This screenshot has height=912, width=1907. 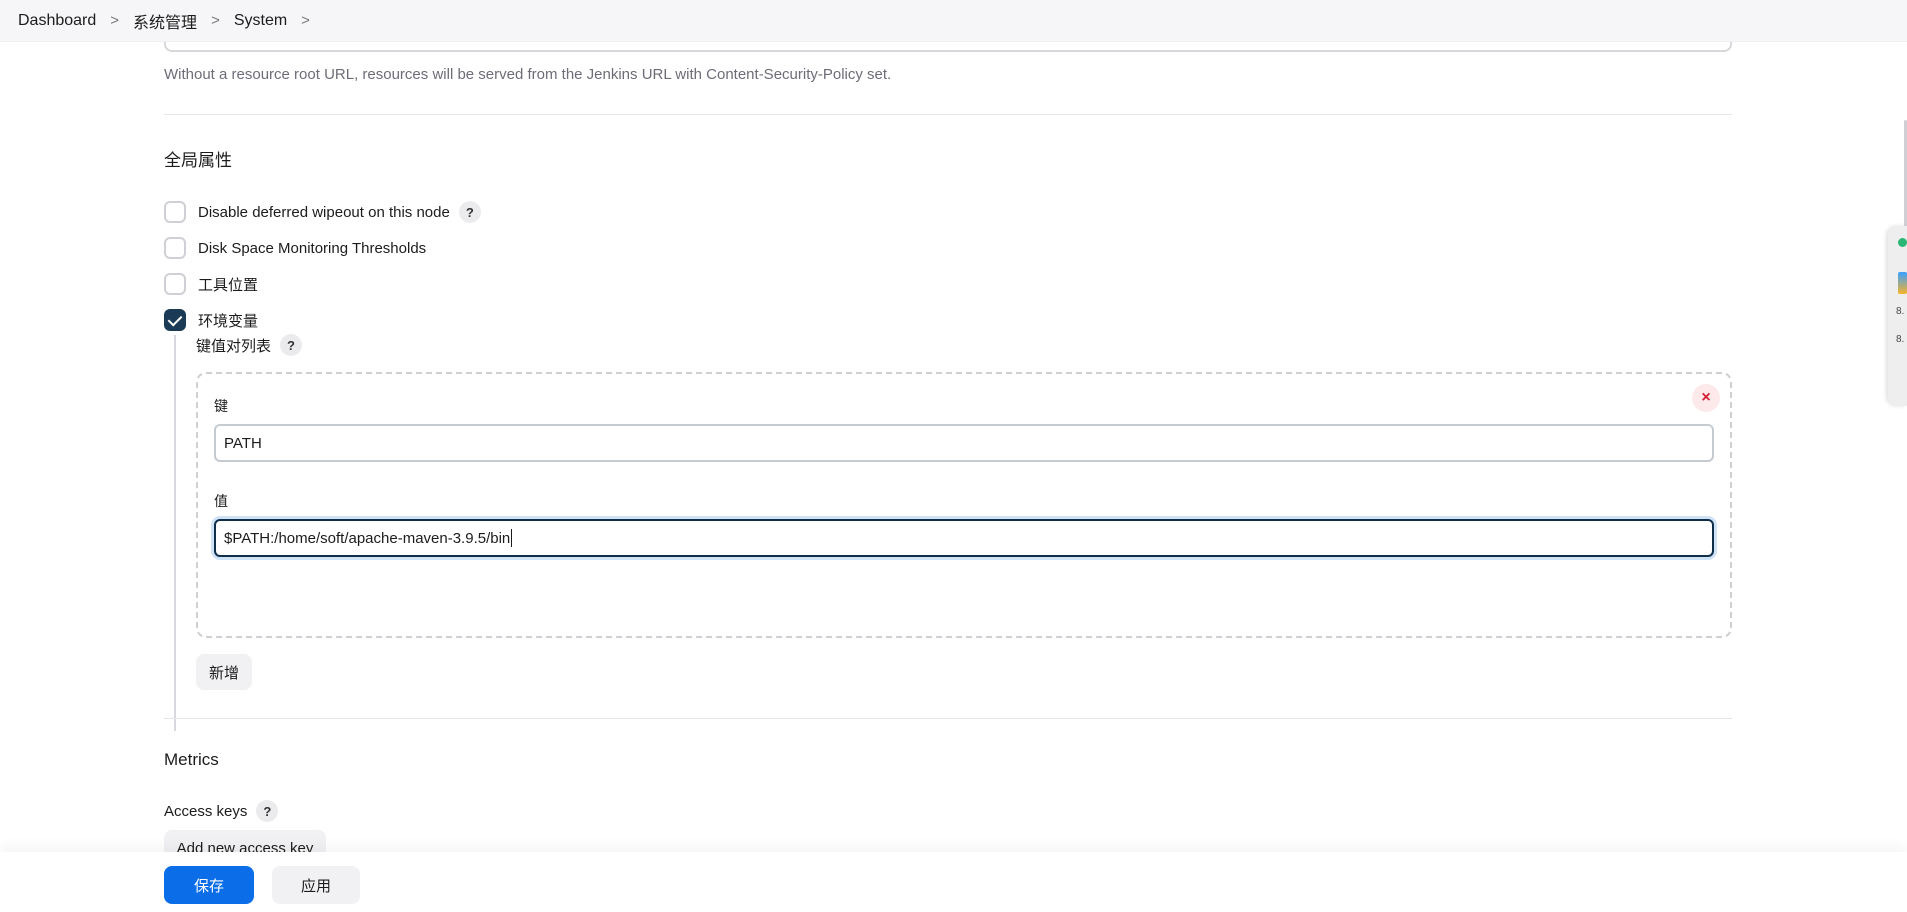 What do you see at coordinates (1902, 283) in the screenshot?
I see `chart-icon` at bounding box center [1902, 283].